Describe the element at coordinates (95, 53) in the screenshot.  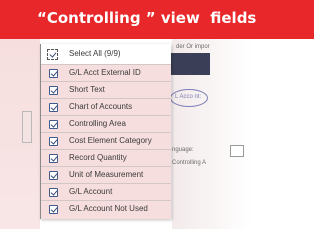
I see `select-all-label: Select All (9/9)` at that location.